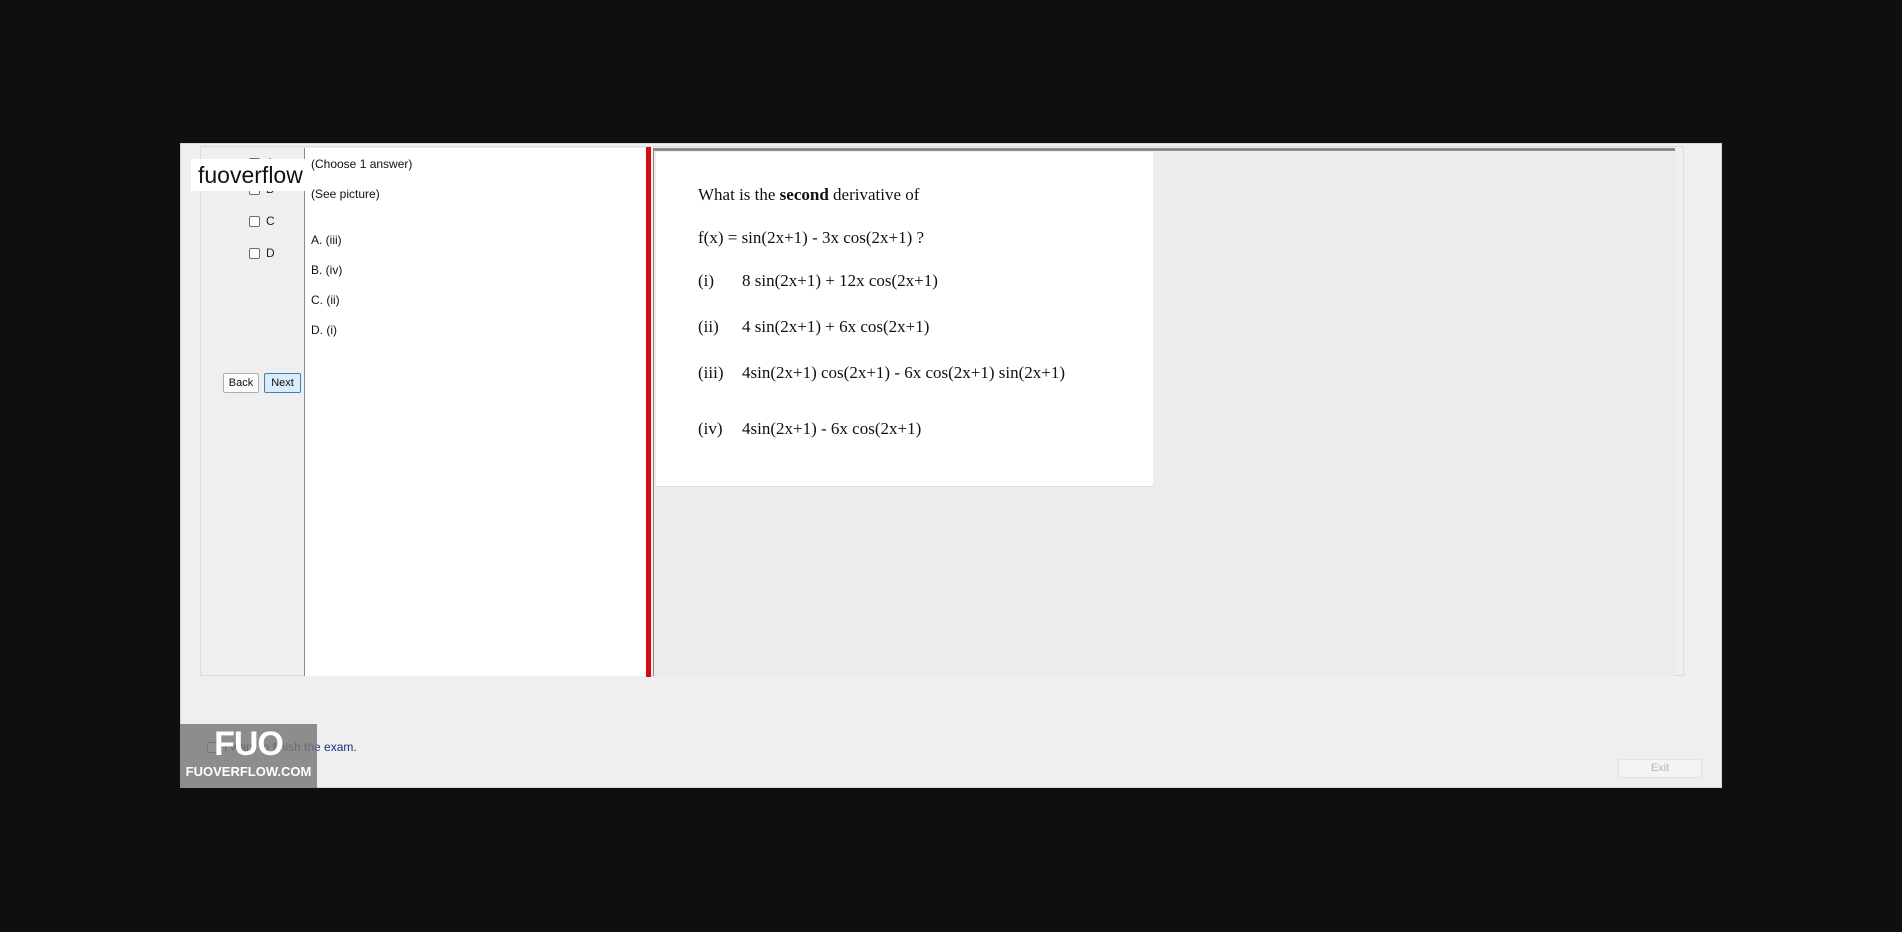  I want to click on question-prompt: What is the second derivative of, so click(808, 195).